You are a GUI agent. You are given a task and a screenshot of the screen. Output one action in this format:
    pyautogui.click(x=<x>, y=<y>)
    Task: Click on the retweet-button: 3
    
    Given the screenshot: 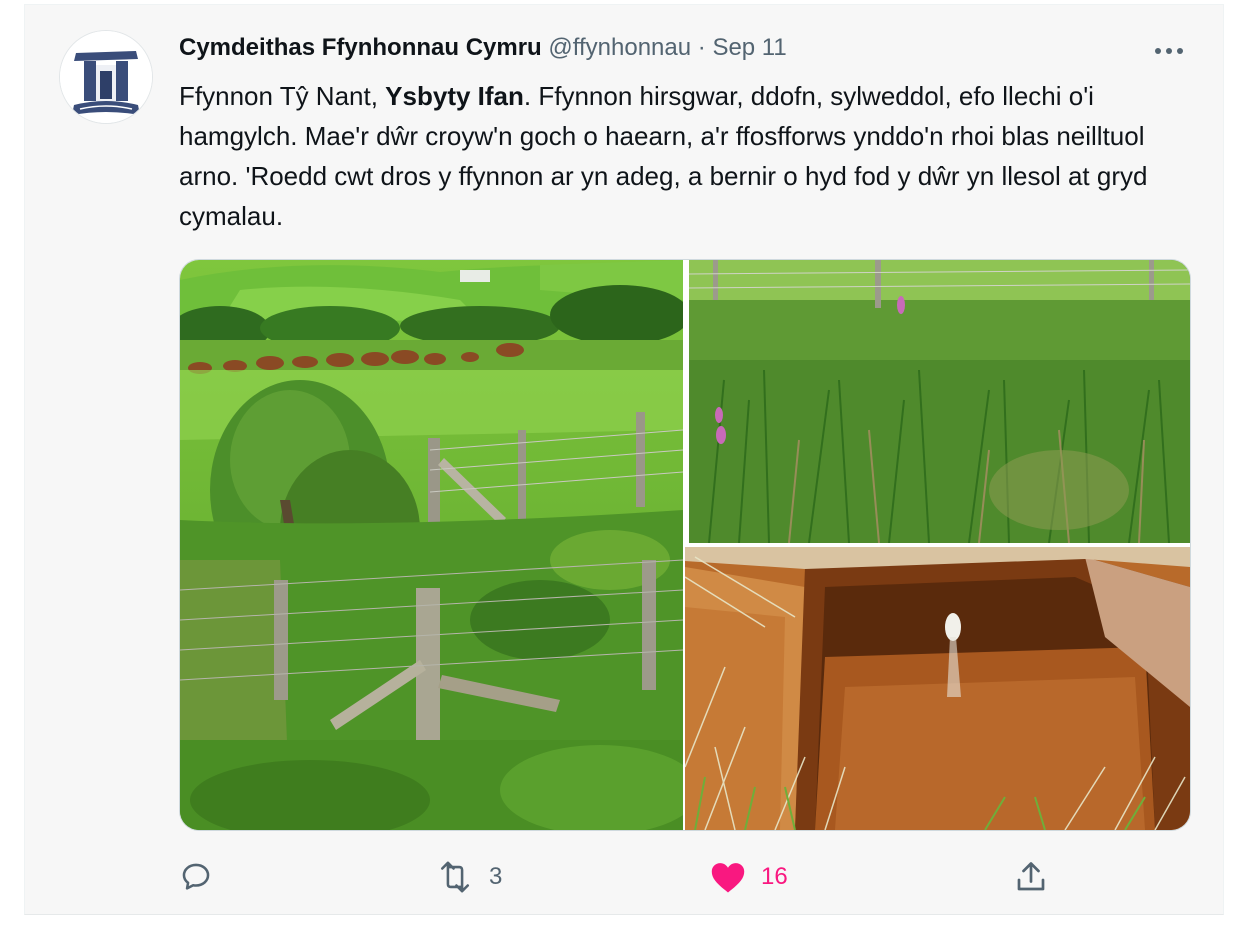 What is the action you would take?
    pyautogui.click(x=468, y=877)
    